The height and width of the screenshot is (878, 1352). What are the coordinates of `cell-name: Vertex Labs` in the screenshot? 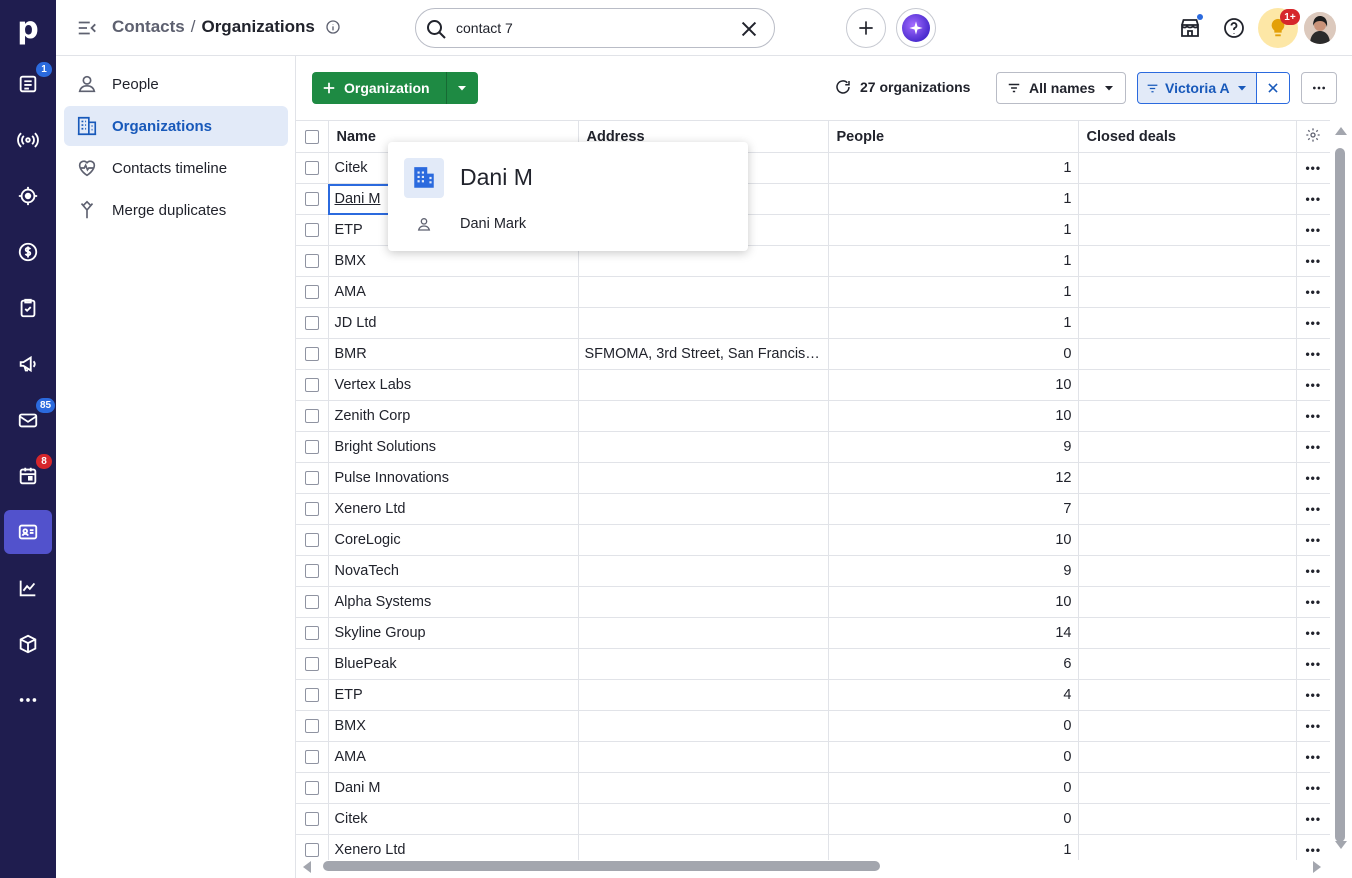 It's located at (453, 385).